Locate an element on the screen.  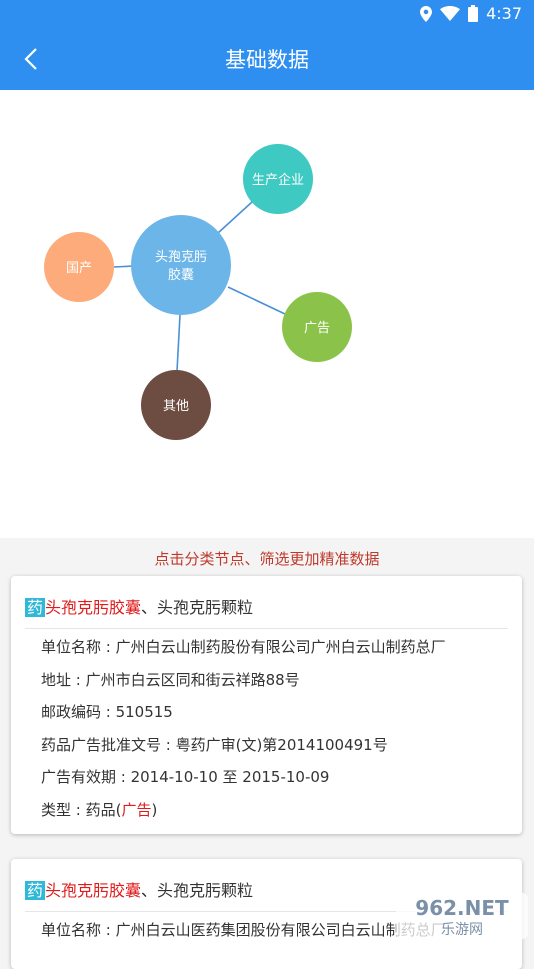
watermark-logo: 962.NET 乐游网 is located at coordinates (462, 918).